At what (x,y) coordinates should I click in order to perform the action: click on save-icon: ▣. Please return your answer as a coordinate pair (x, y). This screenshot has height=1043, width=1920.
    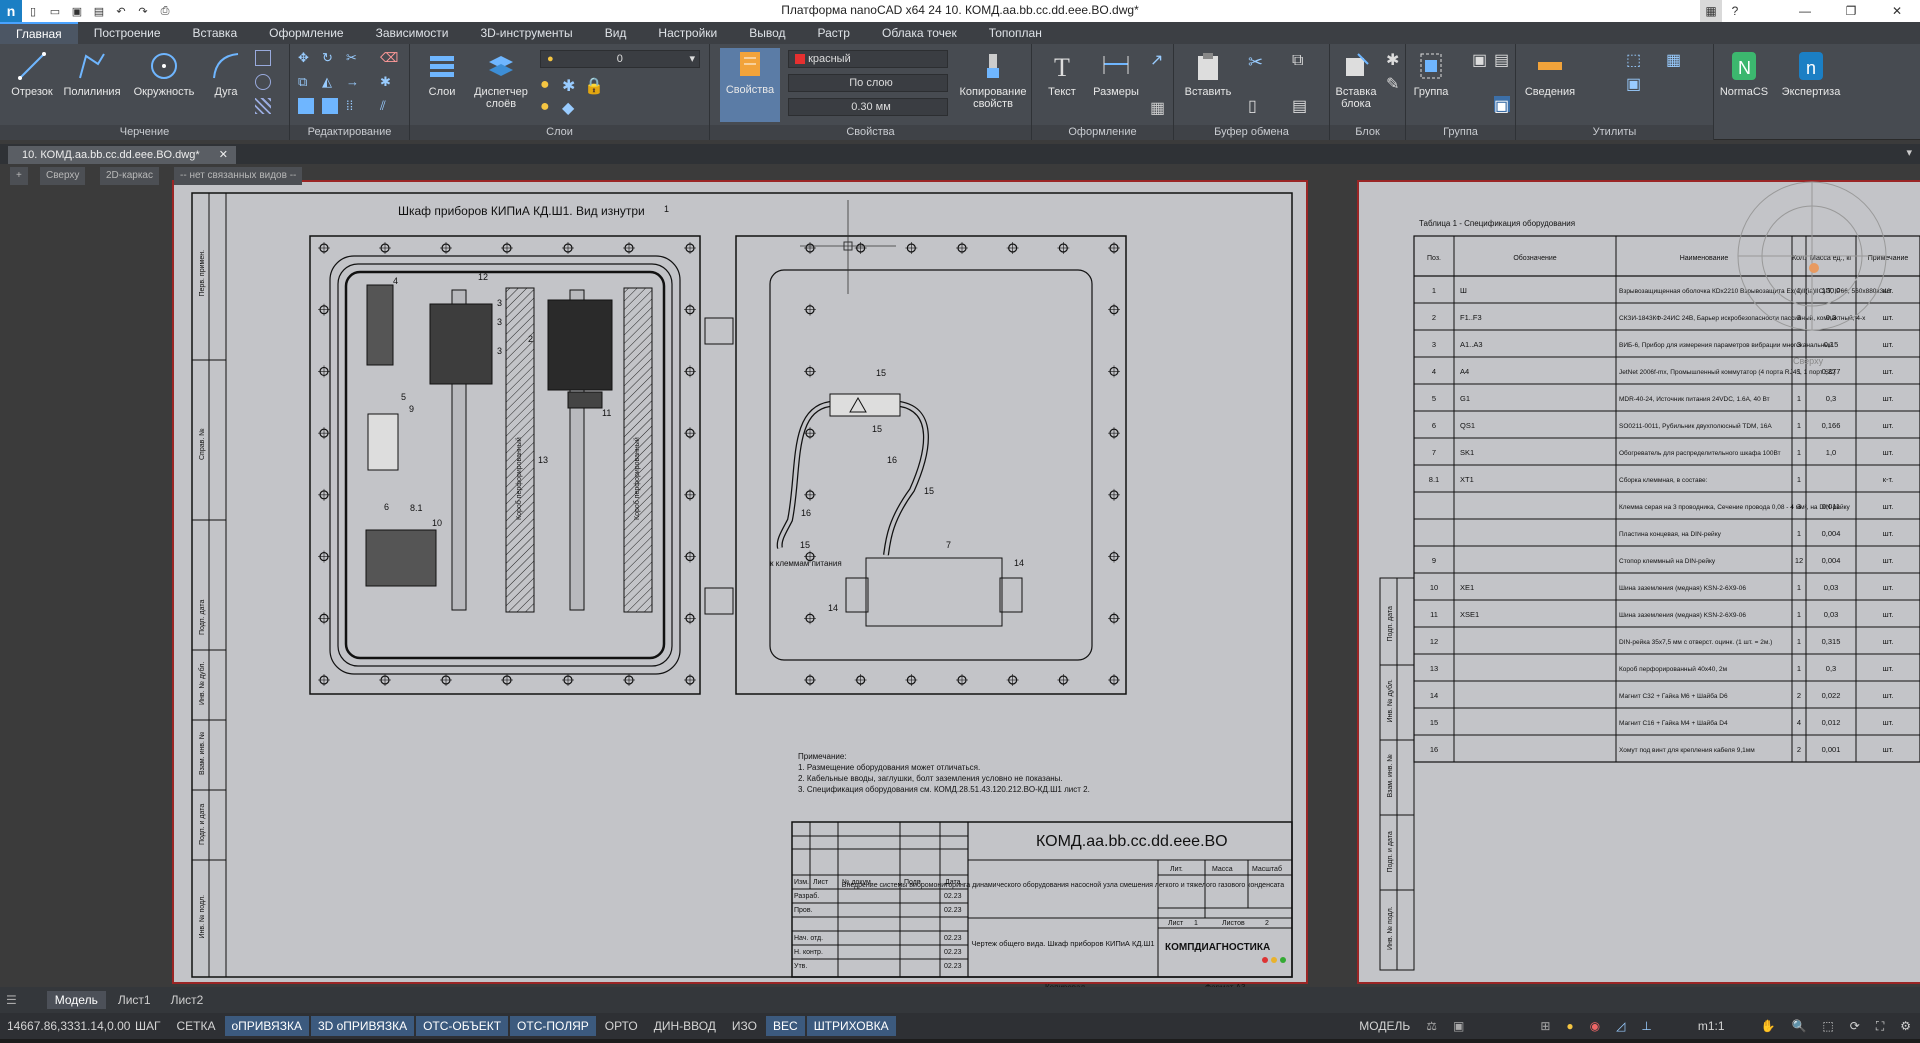
    Looking at the image, I should click on (77, 11).